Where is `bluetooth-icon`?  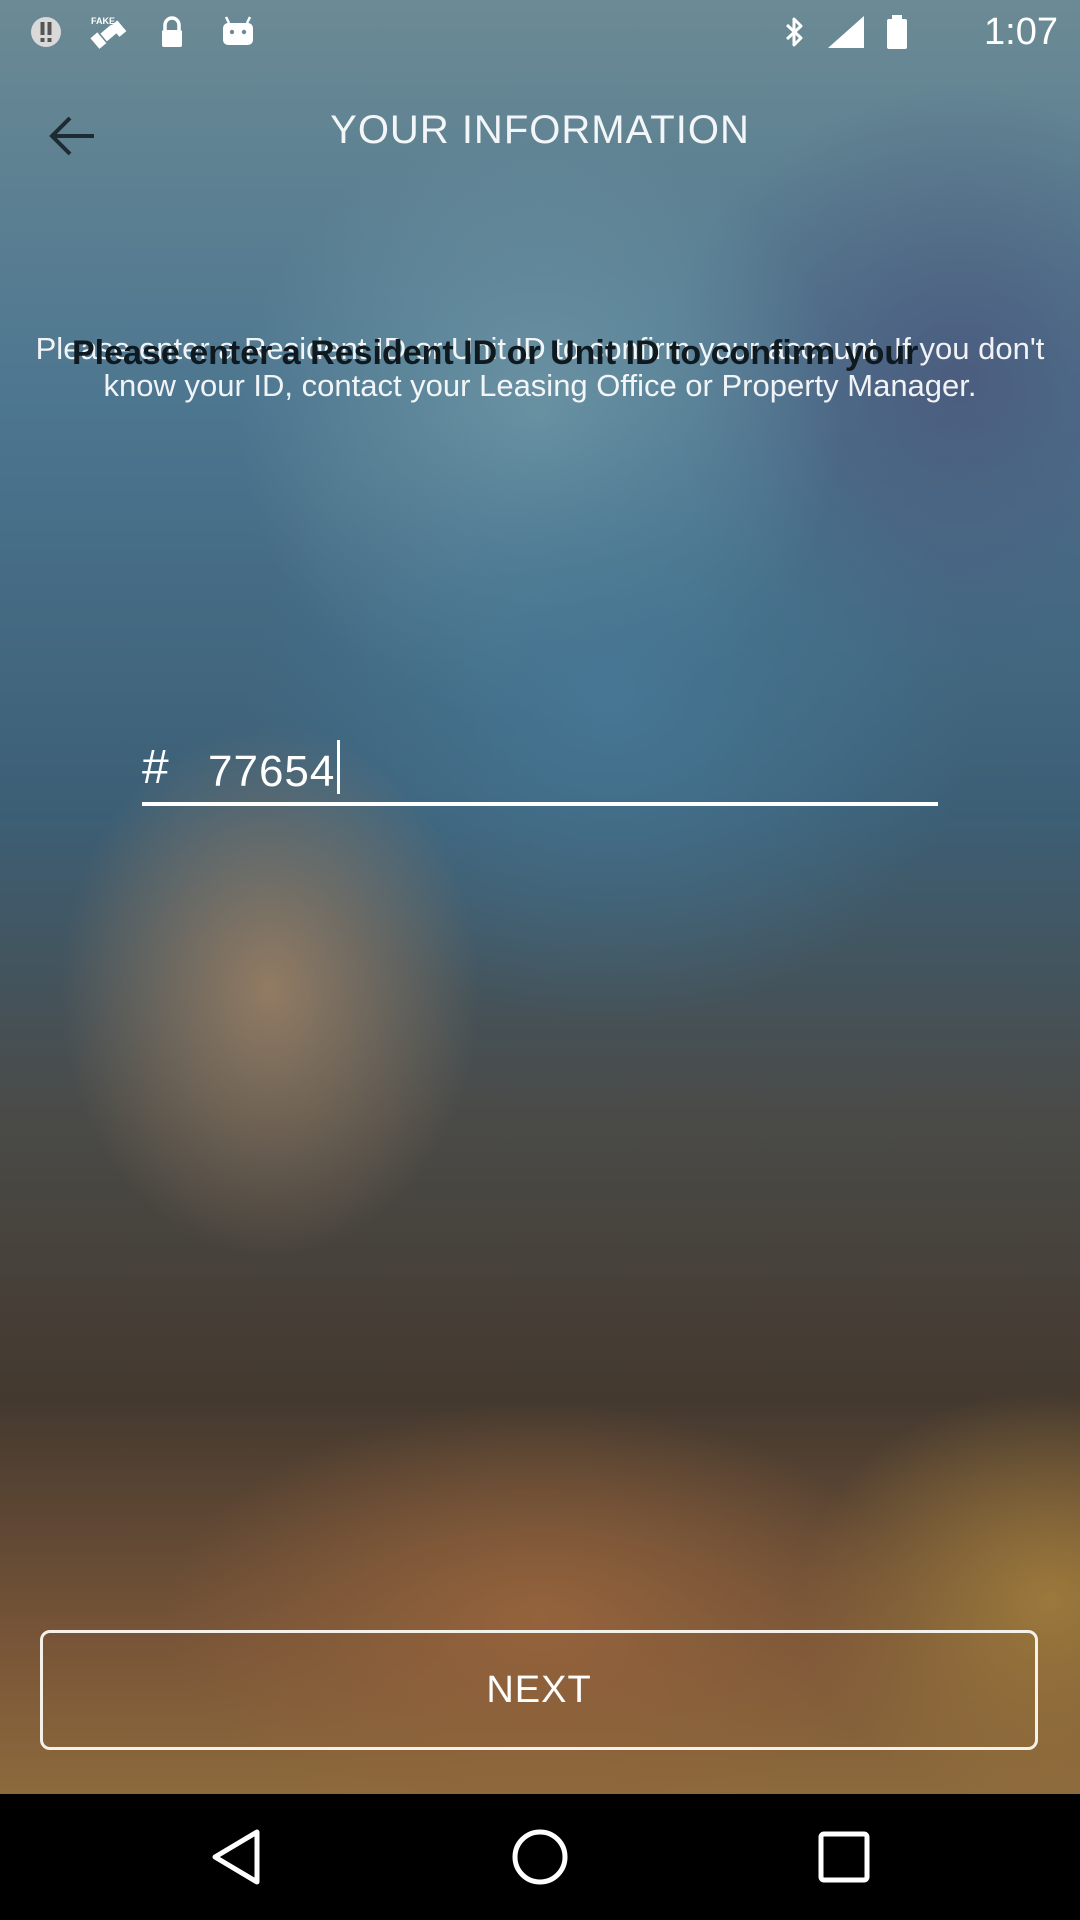 bluetooth-icon is located at coordinates (794, 32).